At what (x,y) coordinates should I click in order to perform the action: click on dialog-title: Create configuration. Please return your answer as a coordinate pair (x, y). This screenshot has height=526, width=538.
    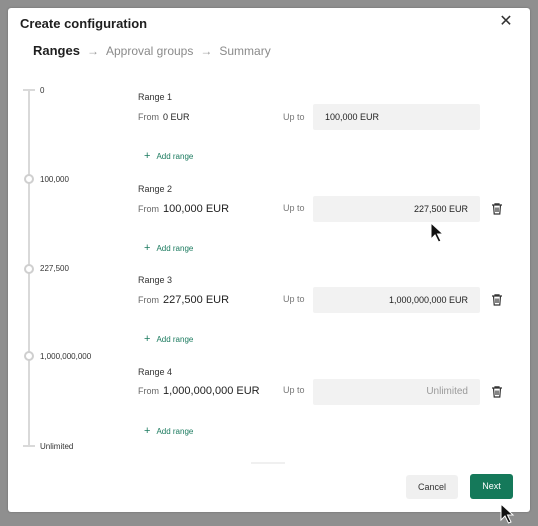
    Looking at the image, I should click on (84, 23).